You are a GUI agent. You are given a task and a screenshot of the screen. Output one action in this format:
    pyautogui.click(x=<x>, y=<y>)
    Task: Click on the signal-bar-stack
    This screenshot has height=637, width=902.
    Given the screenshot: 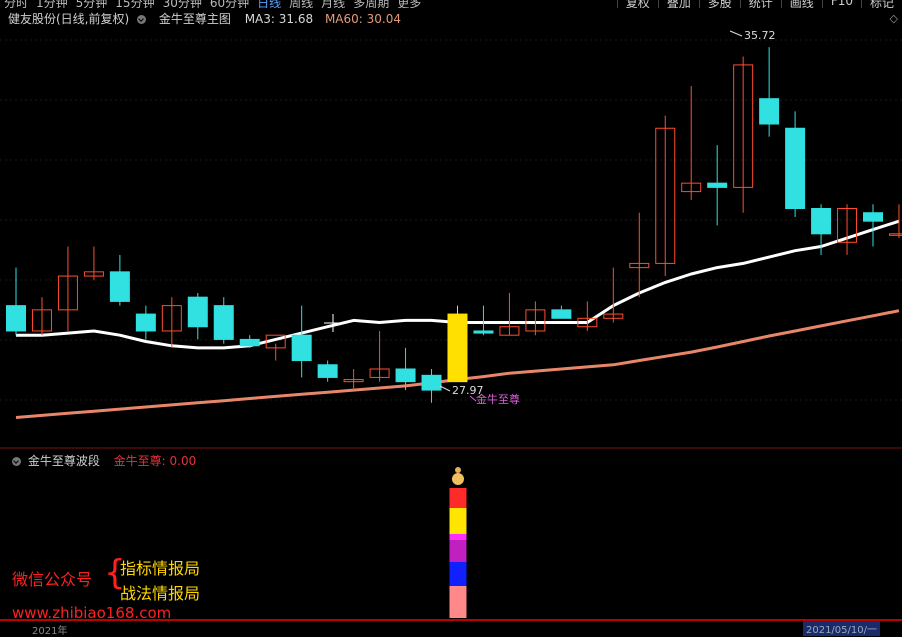 What is the action you would take?
    pyautogui.click(x=457, y=542)
    